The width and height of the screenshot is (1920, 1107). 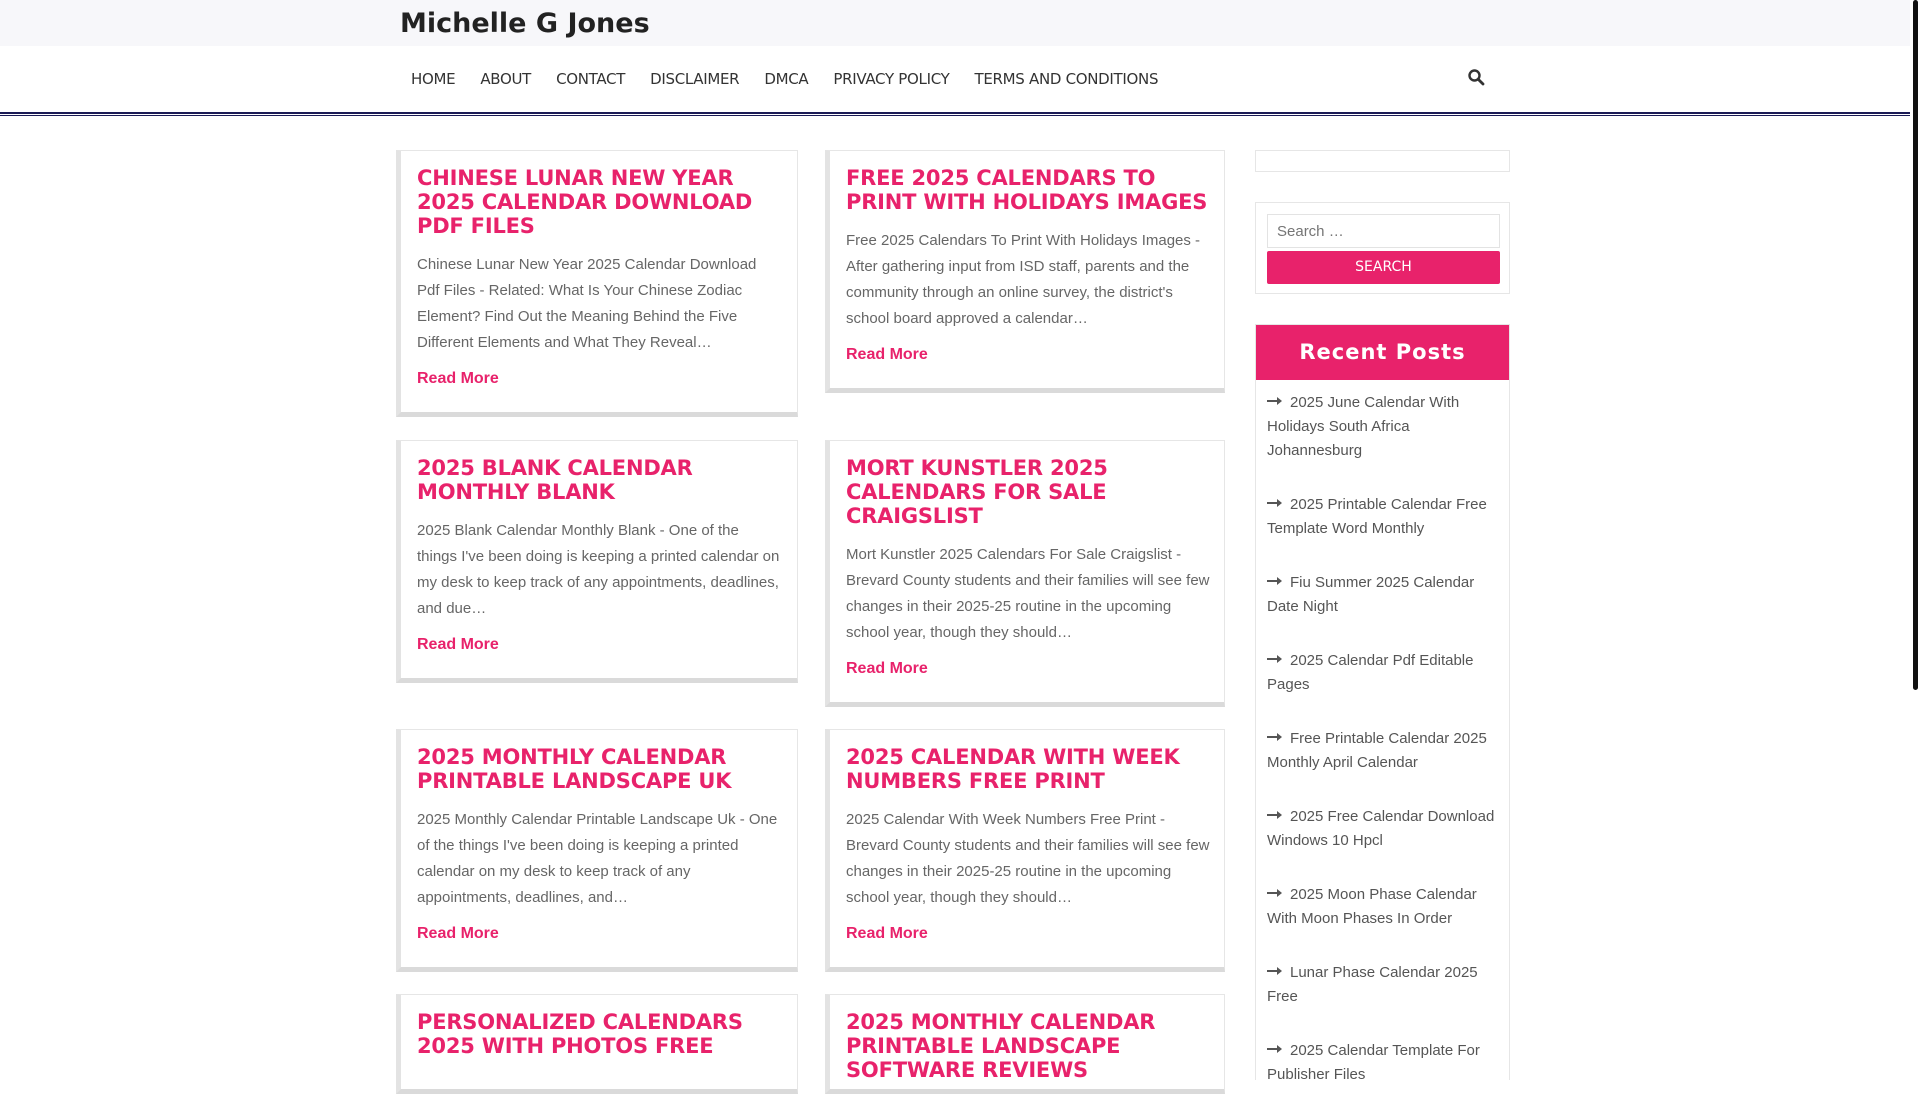 I want to click on recent-post-link: Fiu Summer 2025 Calendar Date Night, so click(x=1370, y=594).